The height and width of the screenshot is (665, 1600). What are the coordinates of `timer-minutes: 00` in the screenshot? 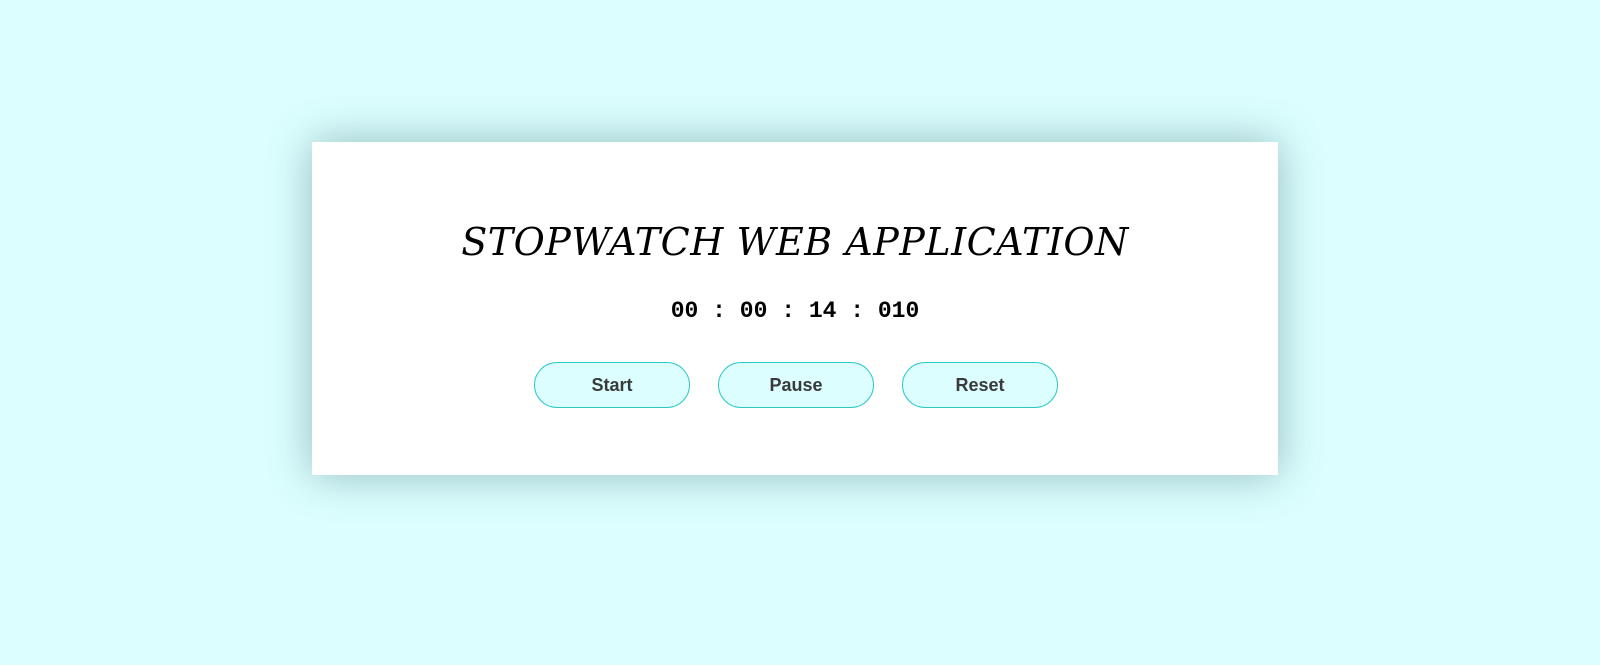 It's located at (753, 311).